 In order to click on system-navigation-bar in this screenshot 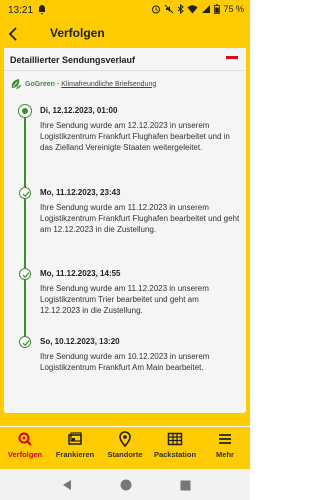, I will do `click(125, 484)`.